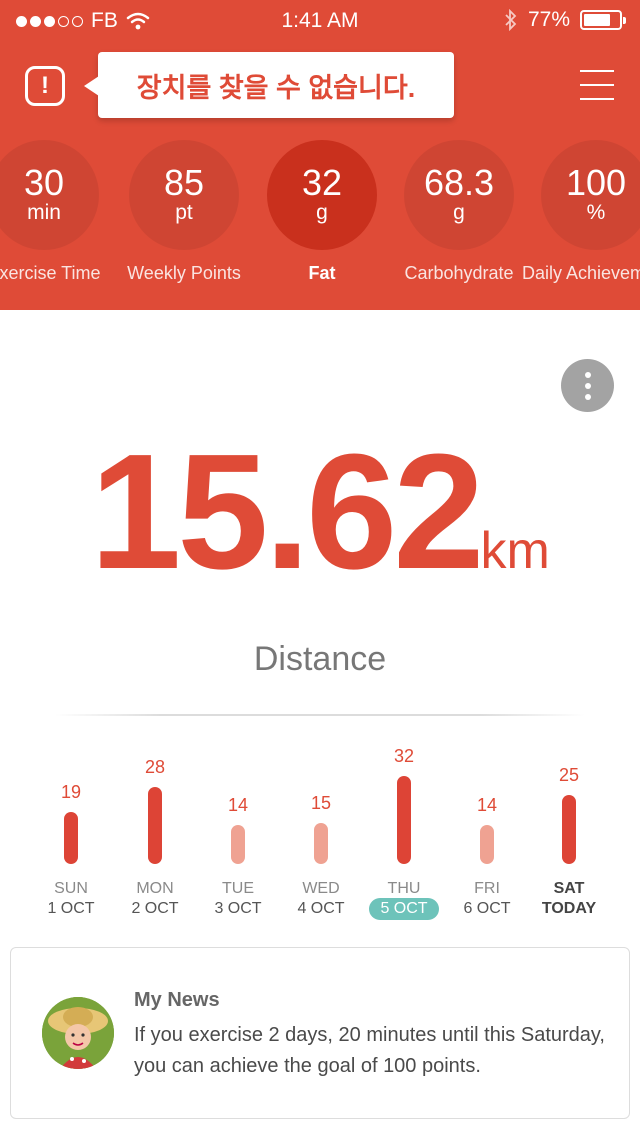 The image size is (640, 1136). I want to click on metric-circle: 30 min, so click(49, 195).